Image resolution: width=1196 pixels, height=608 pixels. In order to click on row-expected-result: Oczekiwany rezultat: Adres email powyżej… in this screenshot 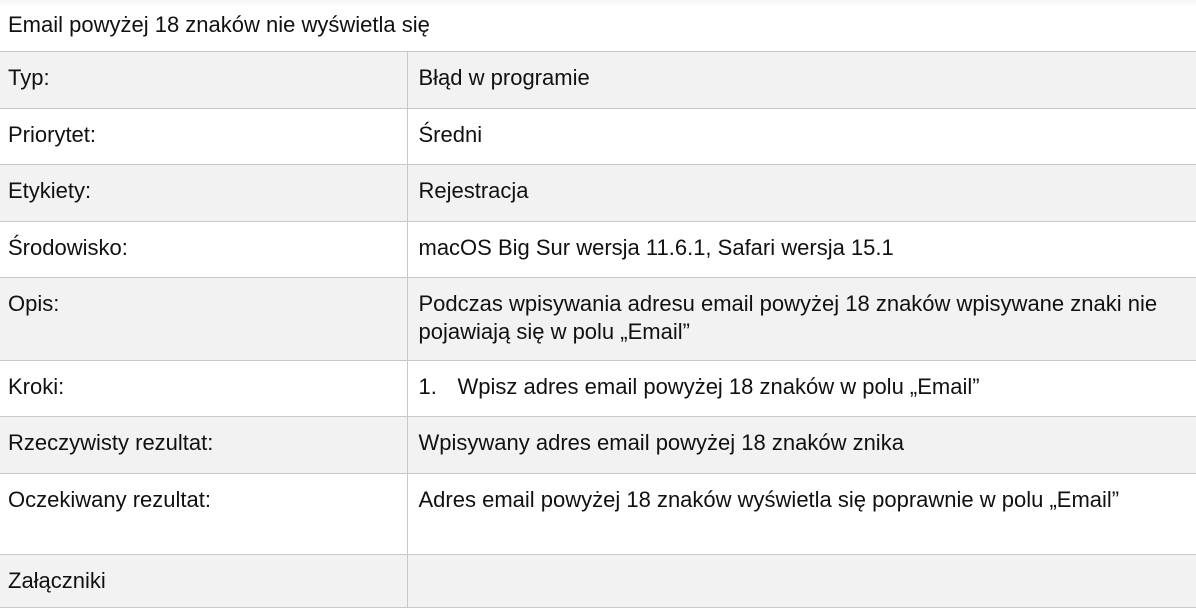, I will do `click(598, 514)`.